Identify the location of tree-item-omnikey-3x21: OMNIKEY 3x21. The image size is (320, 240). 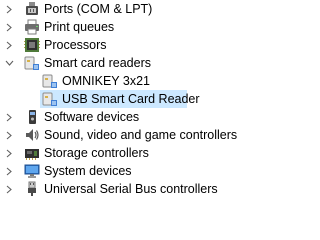
(137, 81).